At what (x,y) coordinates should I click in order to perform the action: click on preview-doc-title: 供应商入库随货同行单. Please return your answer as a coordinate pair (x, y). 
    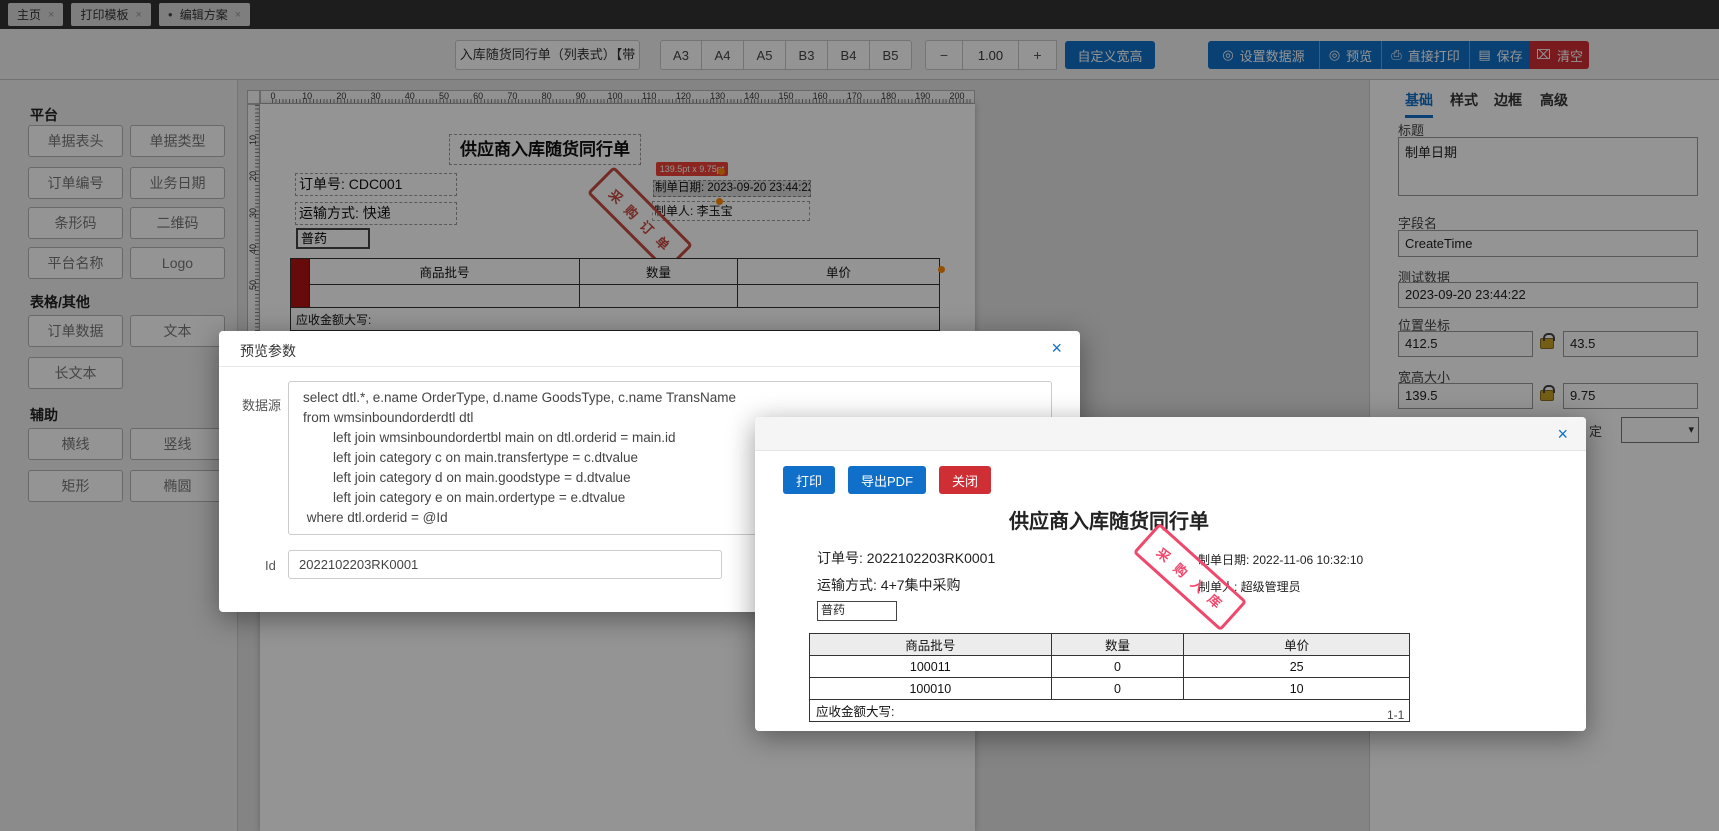
    Looking at the image, I should click on (1109, 522).